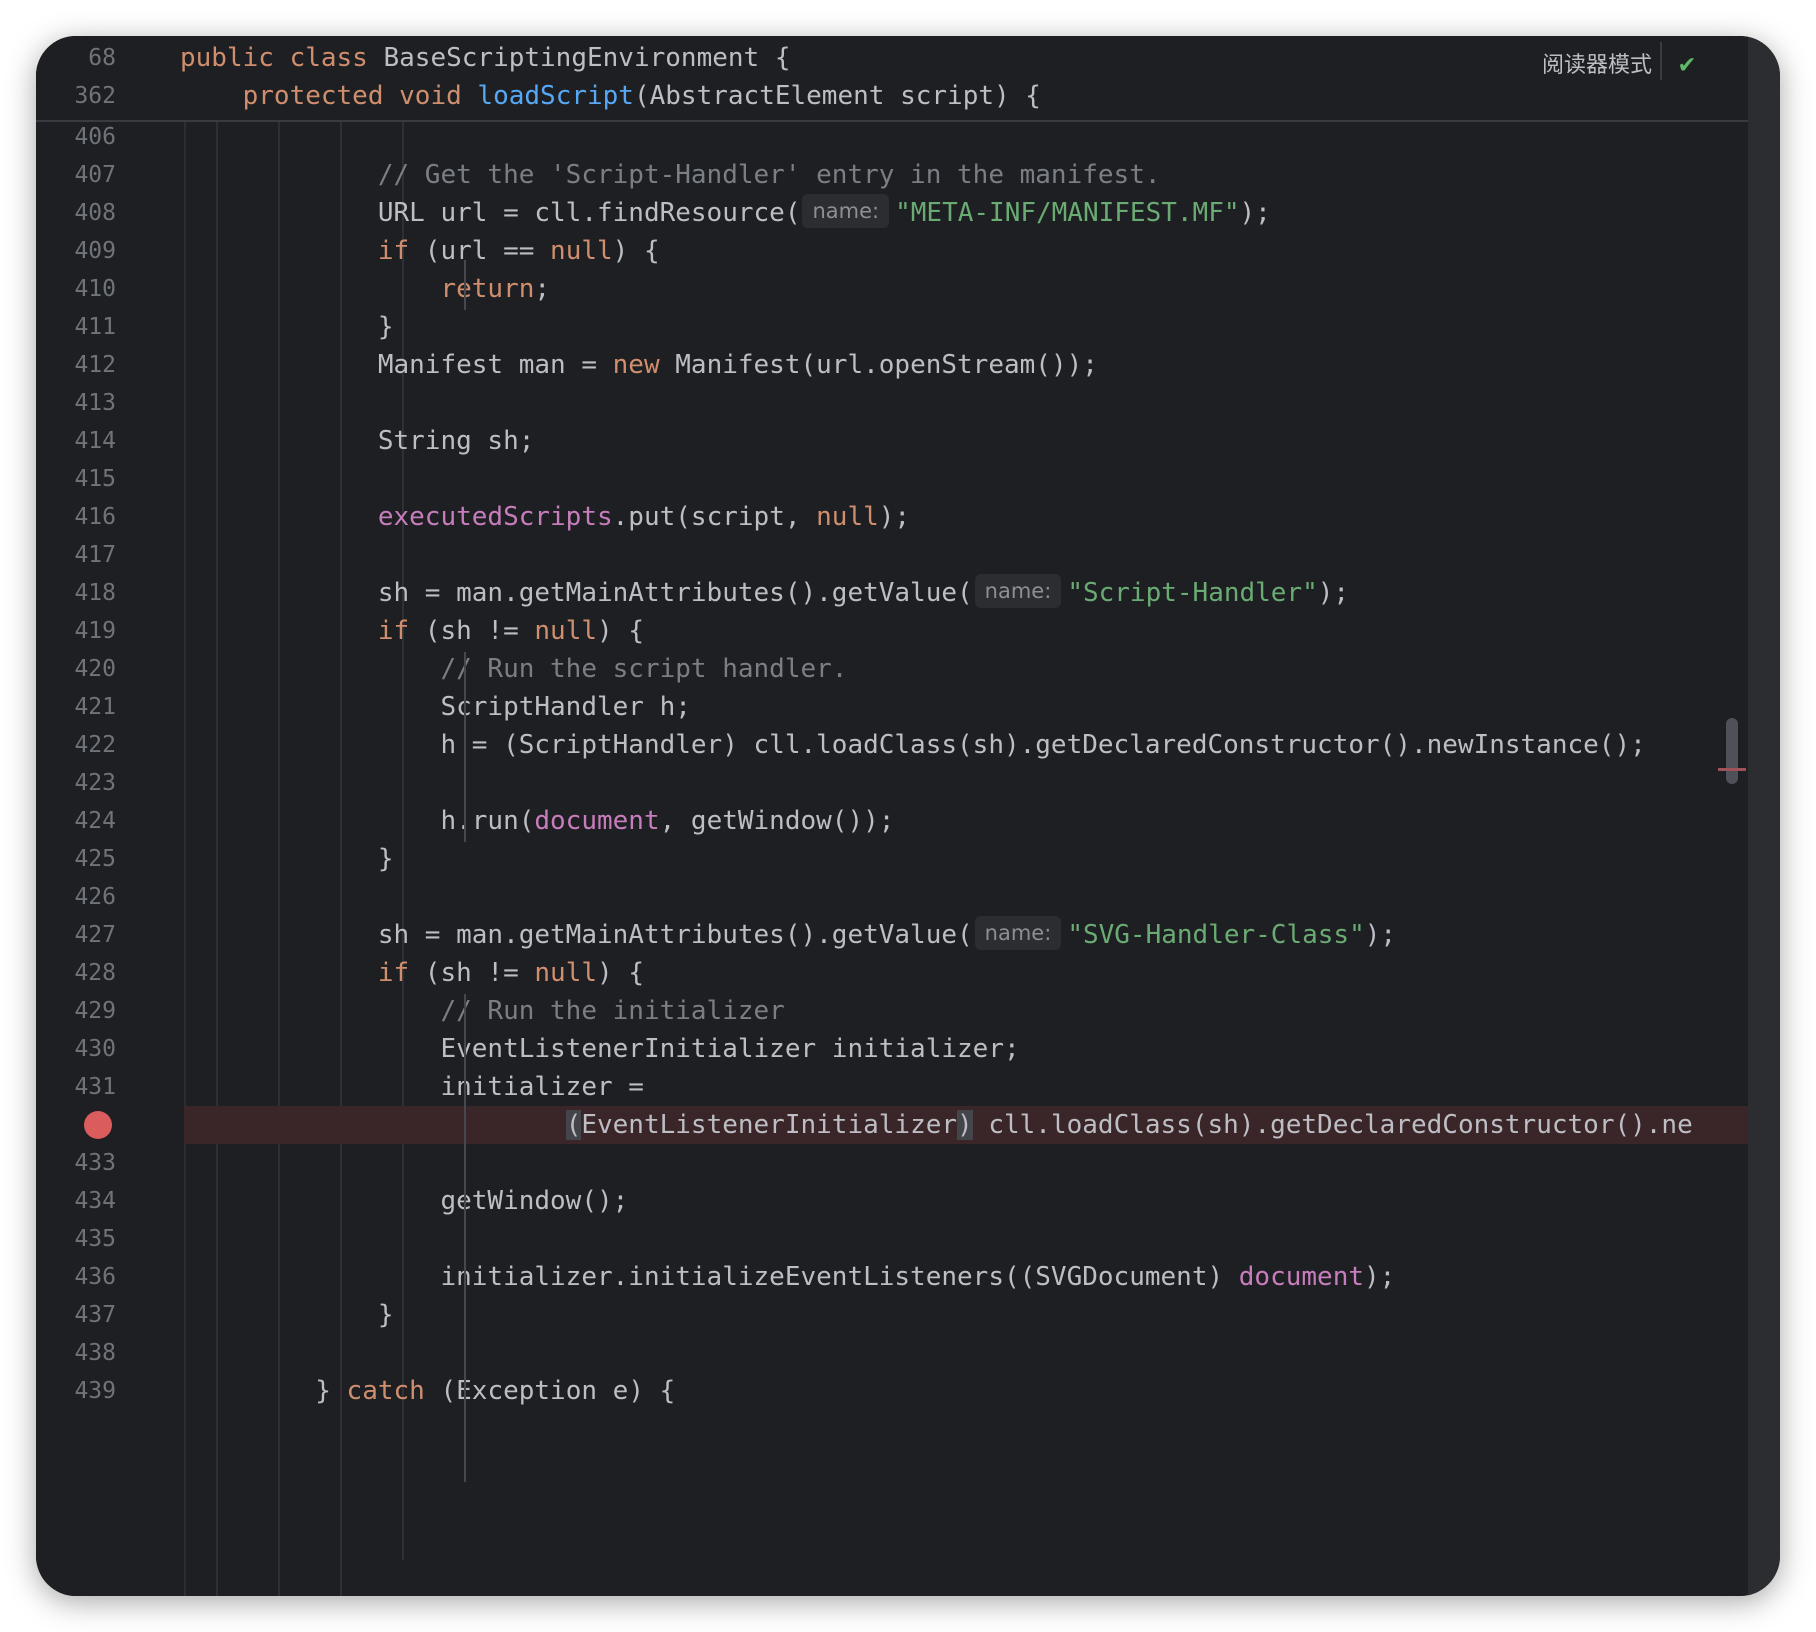 This screenshot has height=1632, width=1816. Describe the element at coordinates (892, 1353) in the screenshot. I see `code-line: 438` at that location.